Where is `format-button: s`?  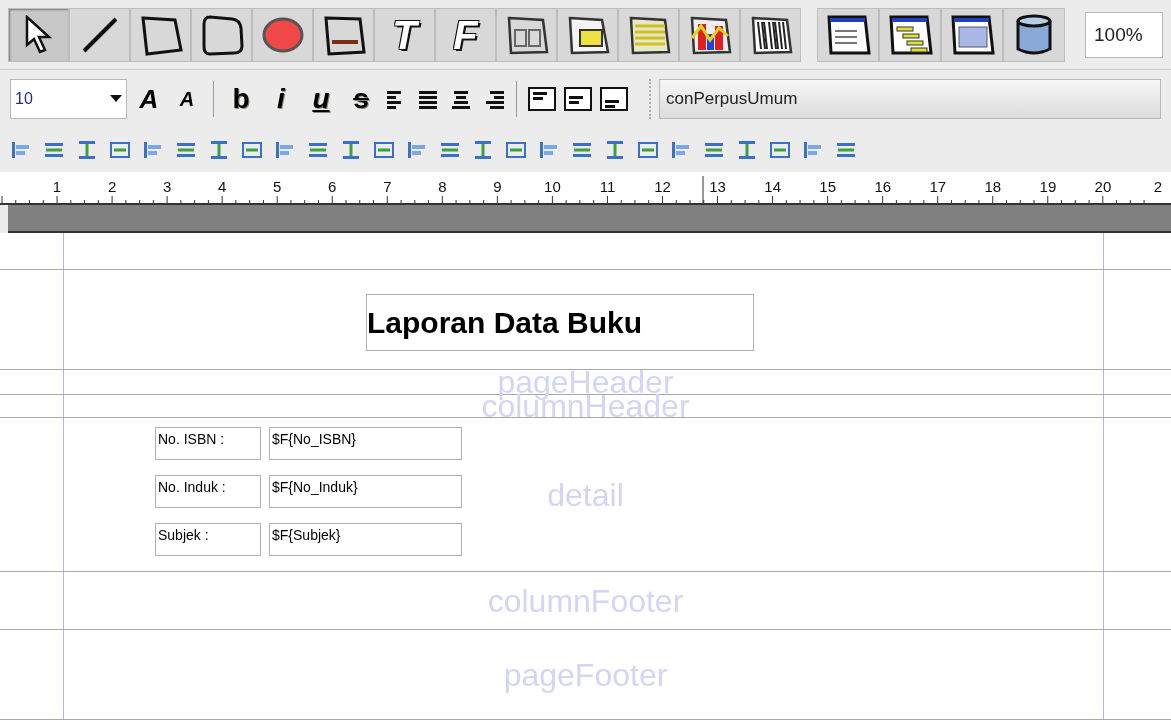
format-button: s is located at coordinates (361, 99).